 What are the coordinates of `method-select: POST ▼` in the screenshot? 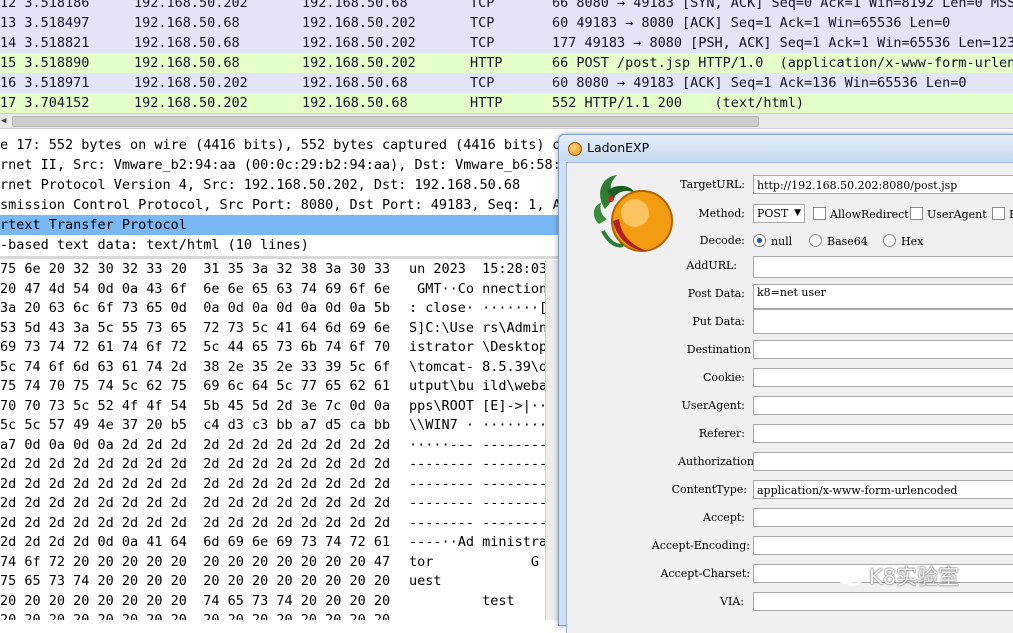 It's located at (779, 213).